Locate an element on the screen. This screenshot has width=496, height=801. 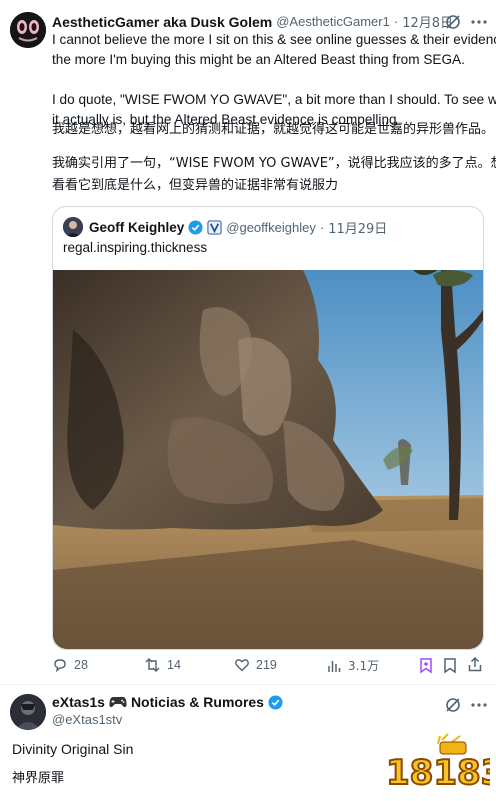
retweet-count: 14 is located at coordinates (174, 665).